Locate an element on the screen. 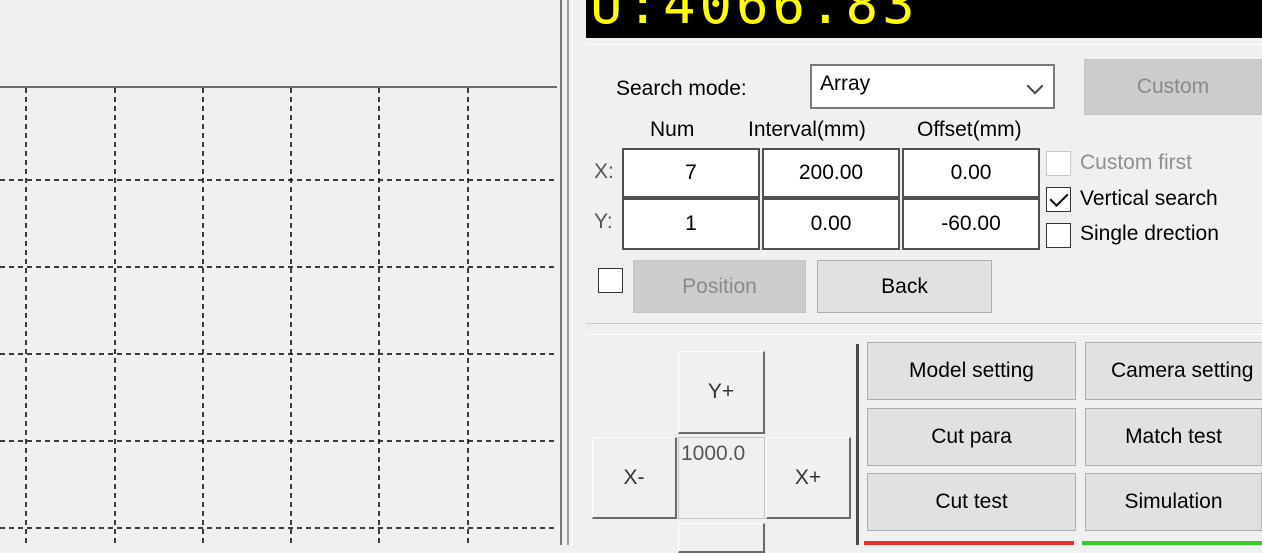  search-mode-value: Array is located at coordinates (845, 83).